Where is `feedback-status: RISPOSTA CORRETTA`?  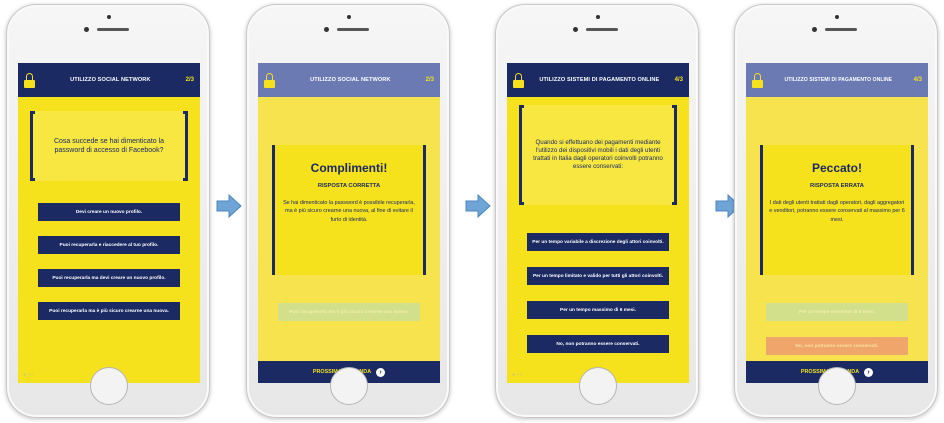
feedback-status: RISPOSTA CORRETTA is located at coordinates (349, 186).